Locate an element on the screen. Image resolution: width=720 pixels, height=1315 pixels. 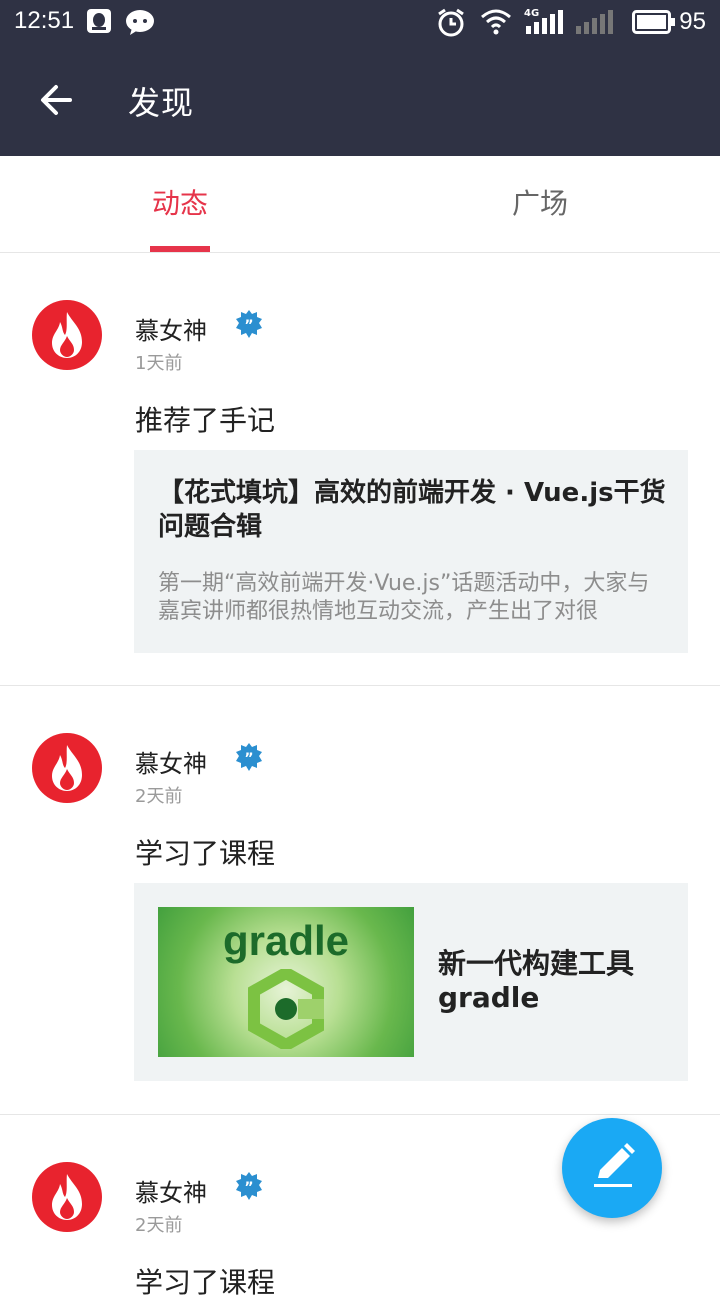
signal-icon is located at coordinates (544, 22).